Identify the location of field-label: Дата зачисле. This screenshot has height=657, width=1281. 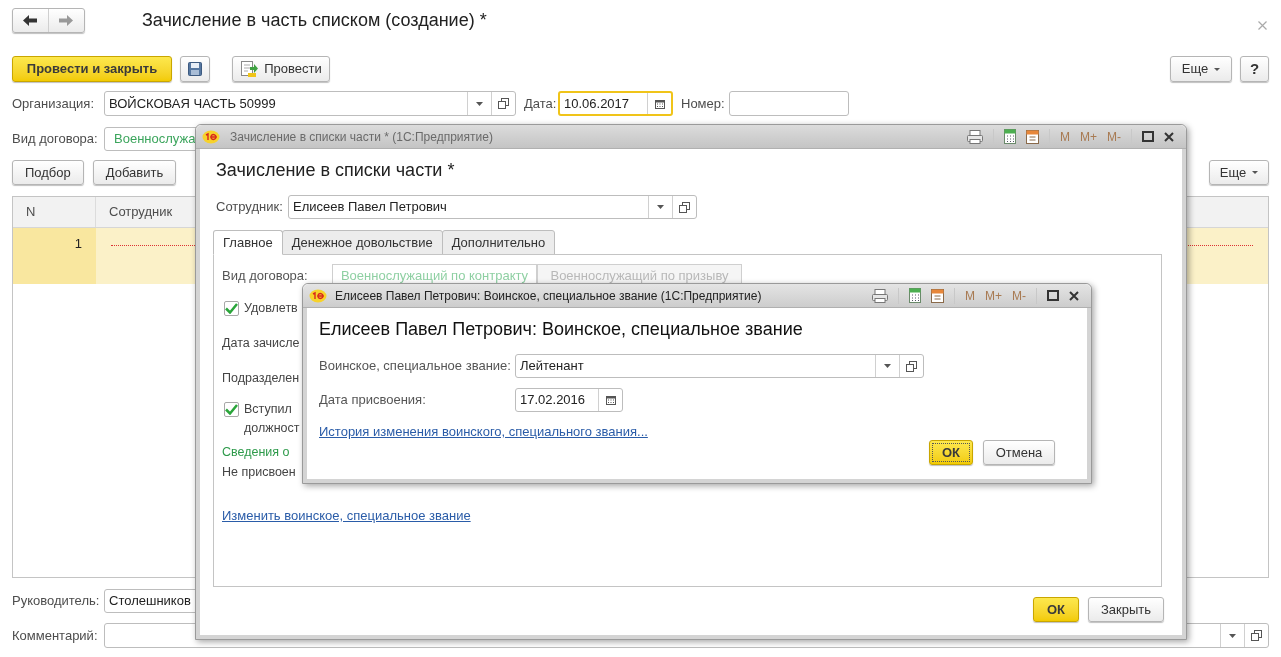
(261, 343).